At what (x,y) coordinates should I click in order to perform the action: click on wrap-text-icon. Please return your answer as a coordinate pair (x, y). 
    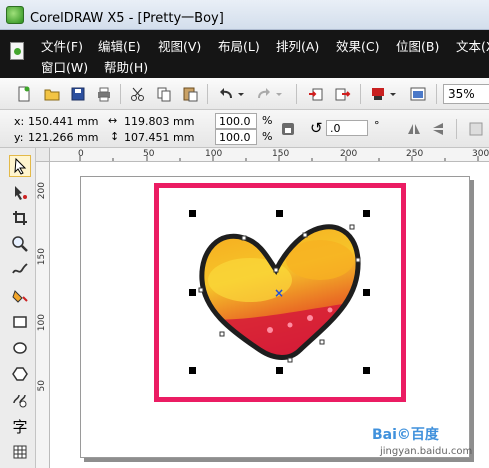
    Looking at the image, I should click on (476, 129).